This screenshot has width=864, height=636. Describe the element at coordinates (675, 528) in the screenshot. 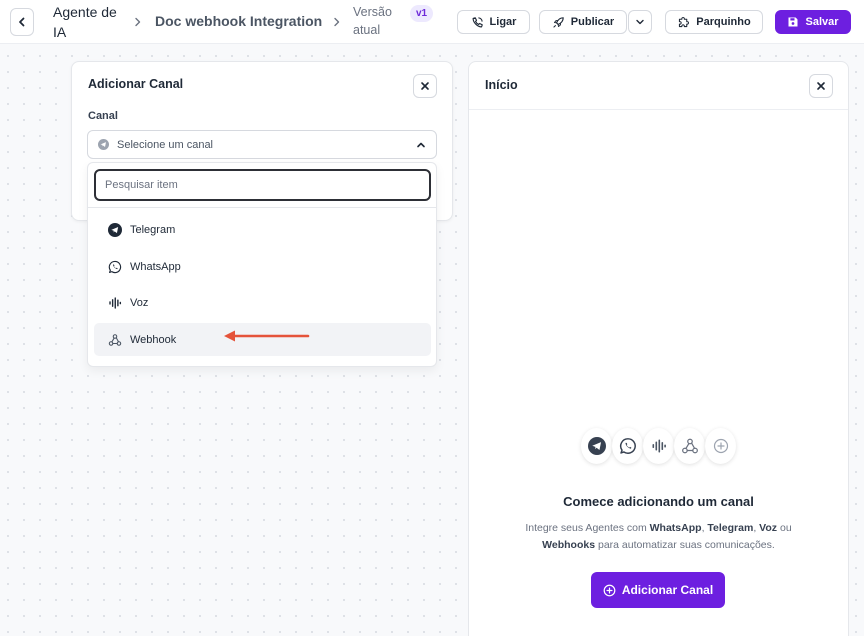

I see `desc-whatsapp: WhatsApp` at that location.